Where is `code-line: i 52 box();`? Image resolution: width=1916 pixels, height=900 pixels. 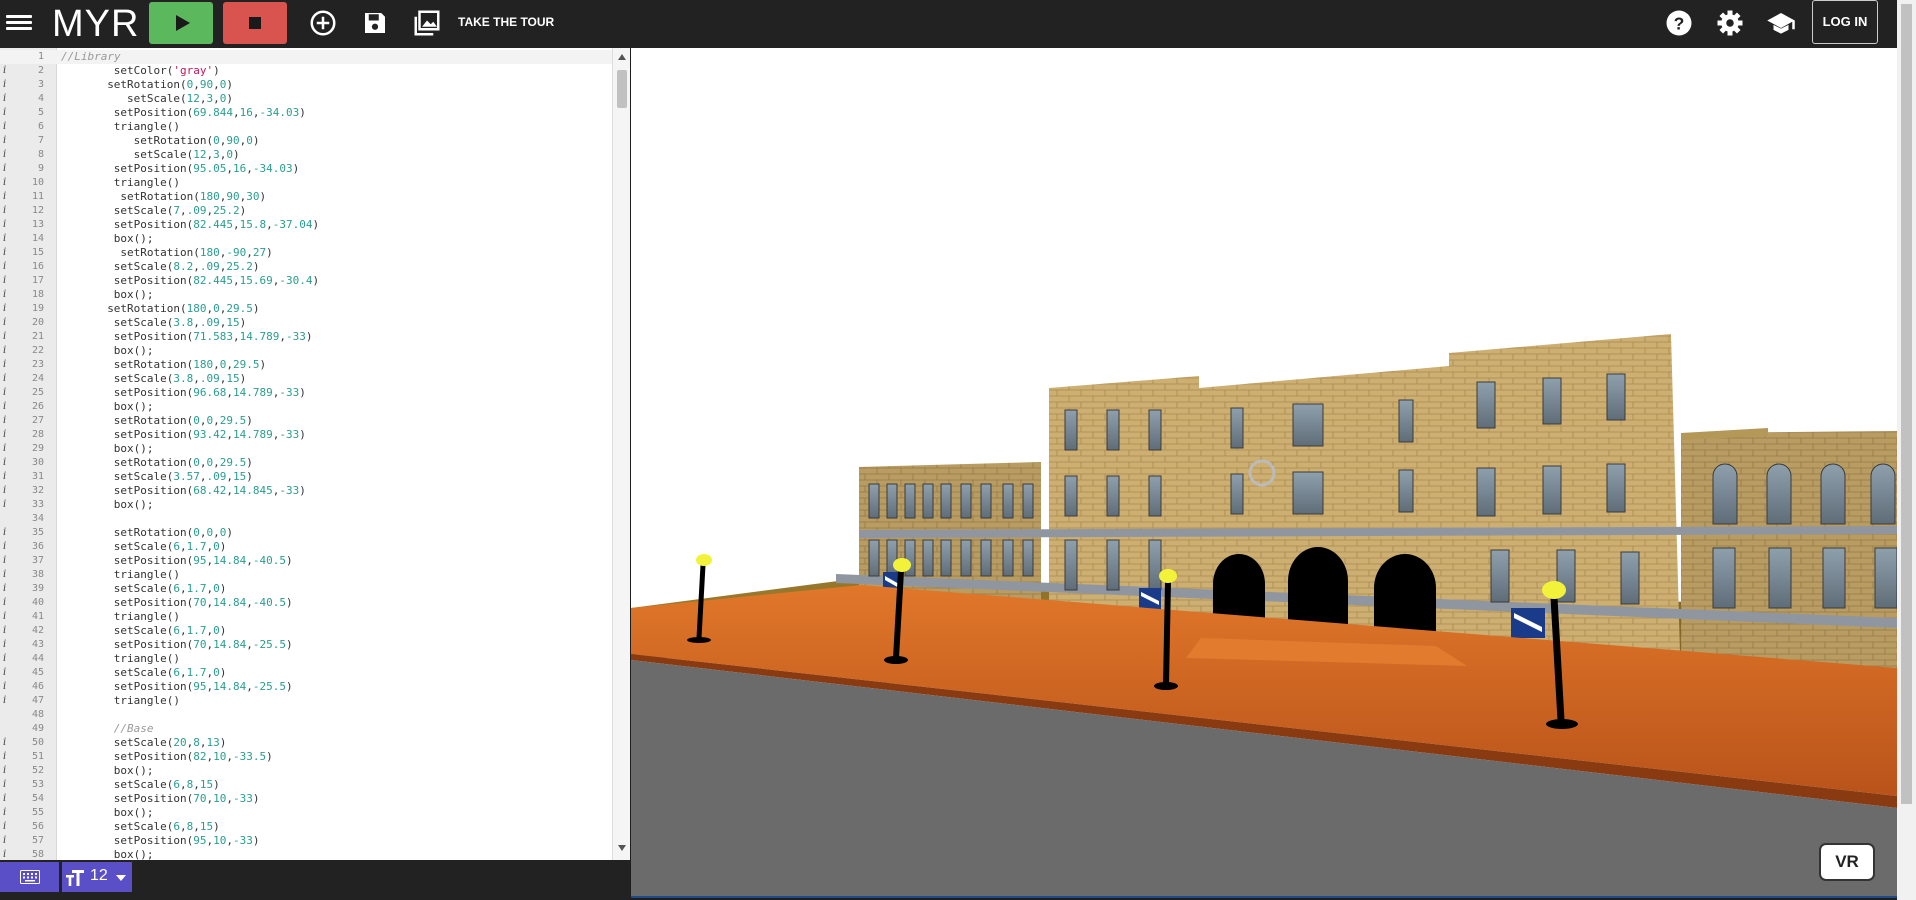
code-line: i 52 box(); is located at coordinates (306, 771).